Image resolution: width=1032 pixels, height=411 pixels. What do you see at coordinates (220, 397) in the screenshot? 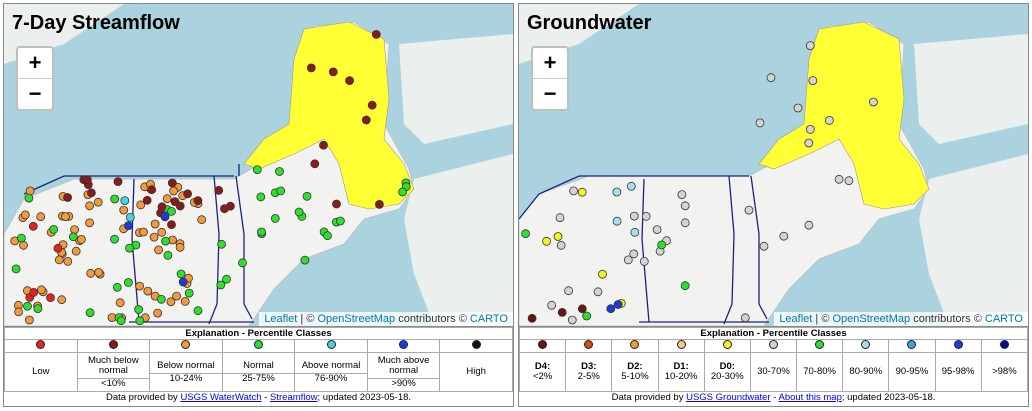
I see `waterwatch-link: USGS WaterWatch` at bounding box center [220, 397].